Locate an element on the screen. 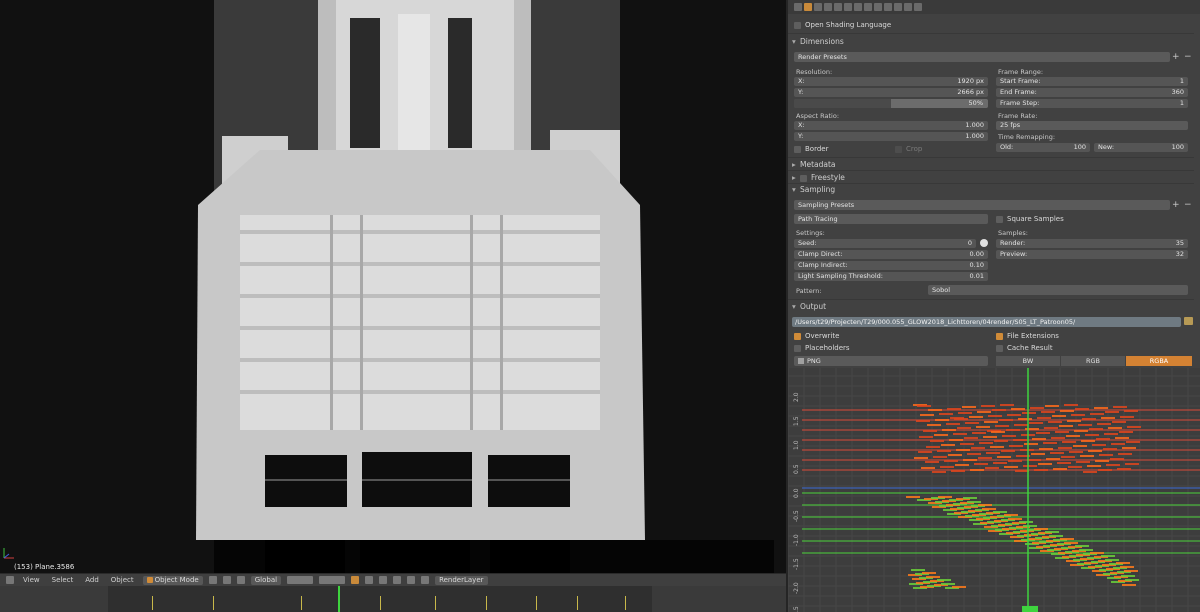  crop-row: Crop is located at coordinates (908, 149).